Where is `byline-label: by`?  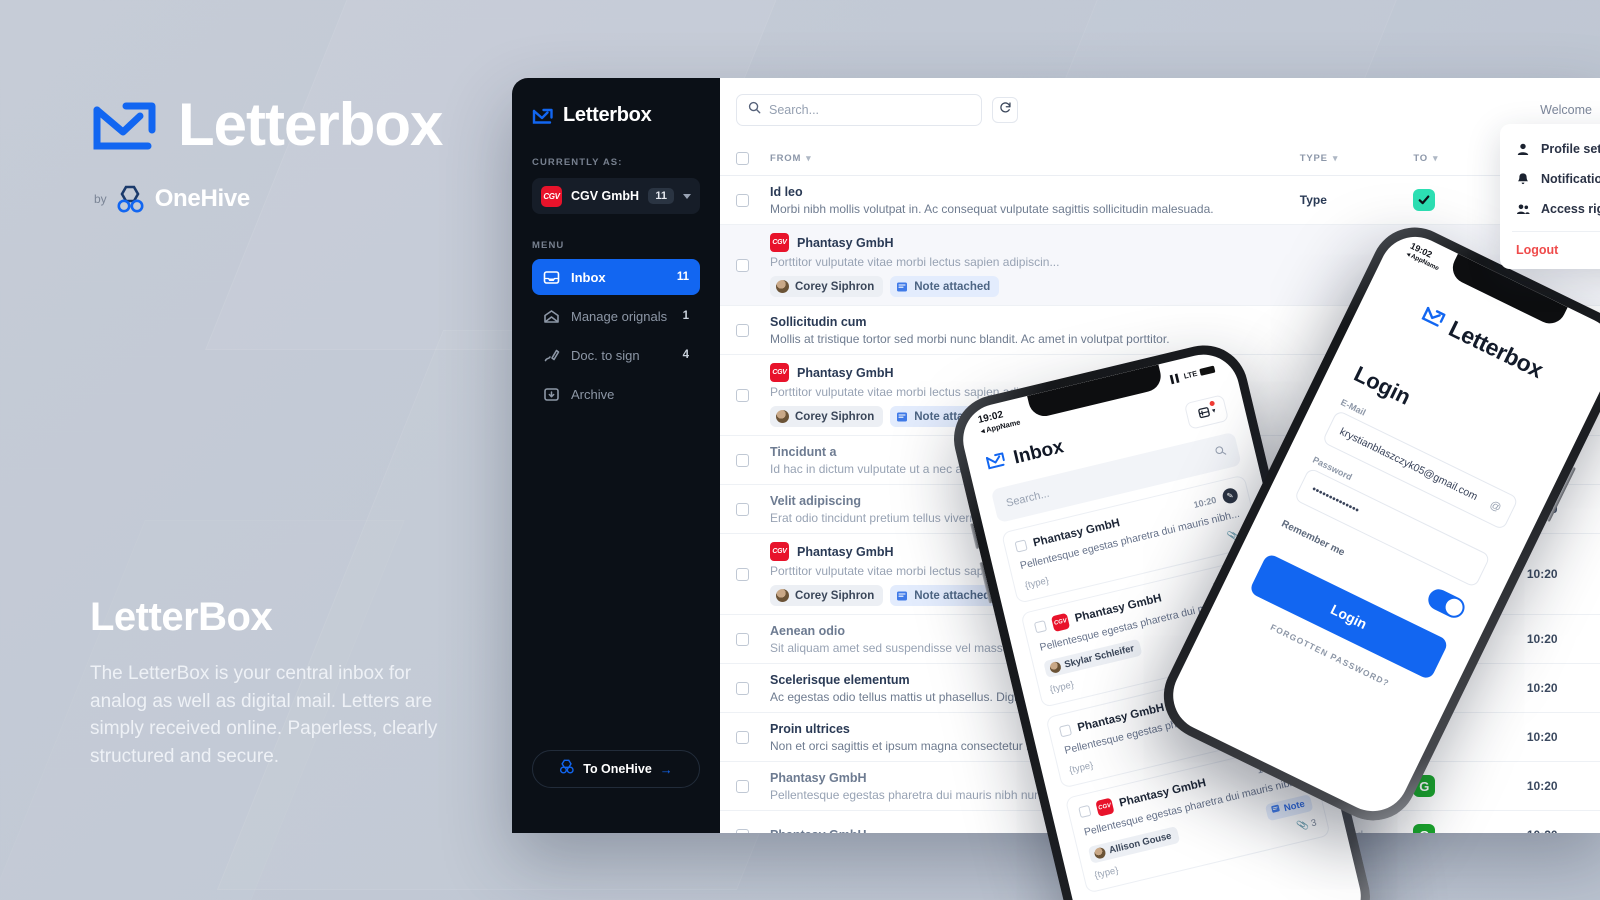
byline-label: by is located at coordinates (100, 199).